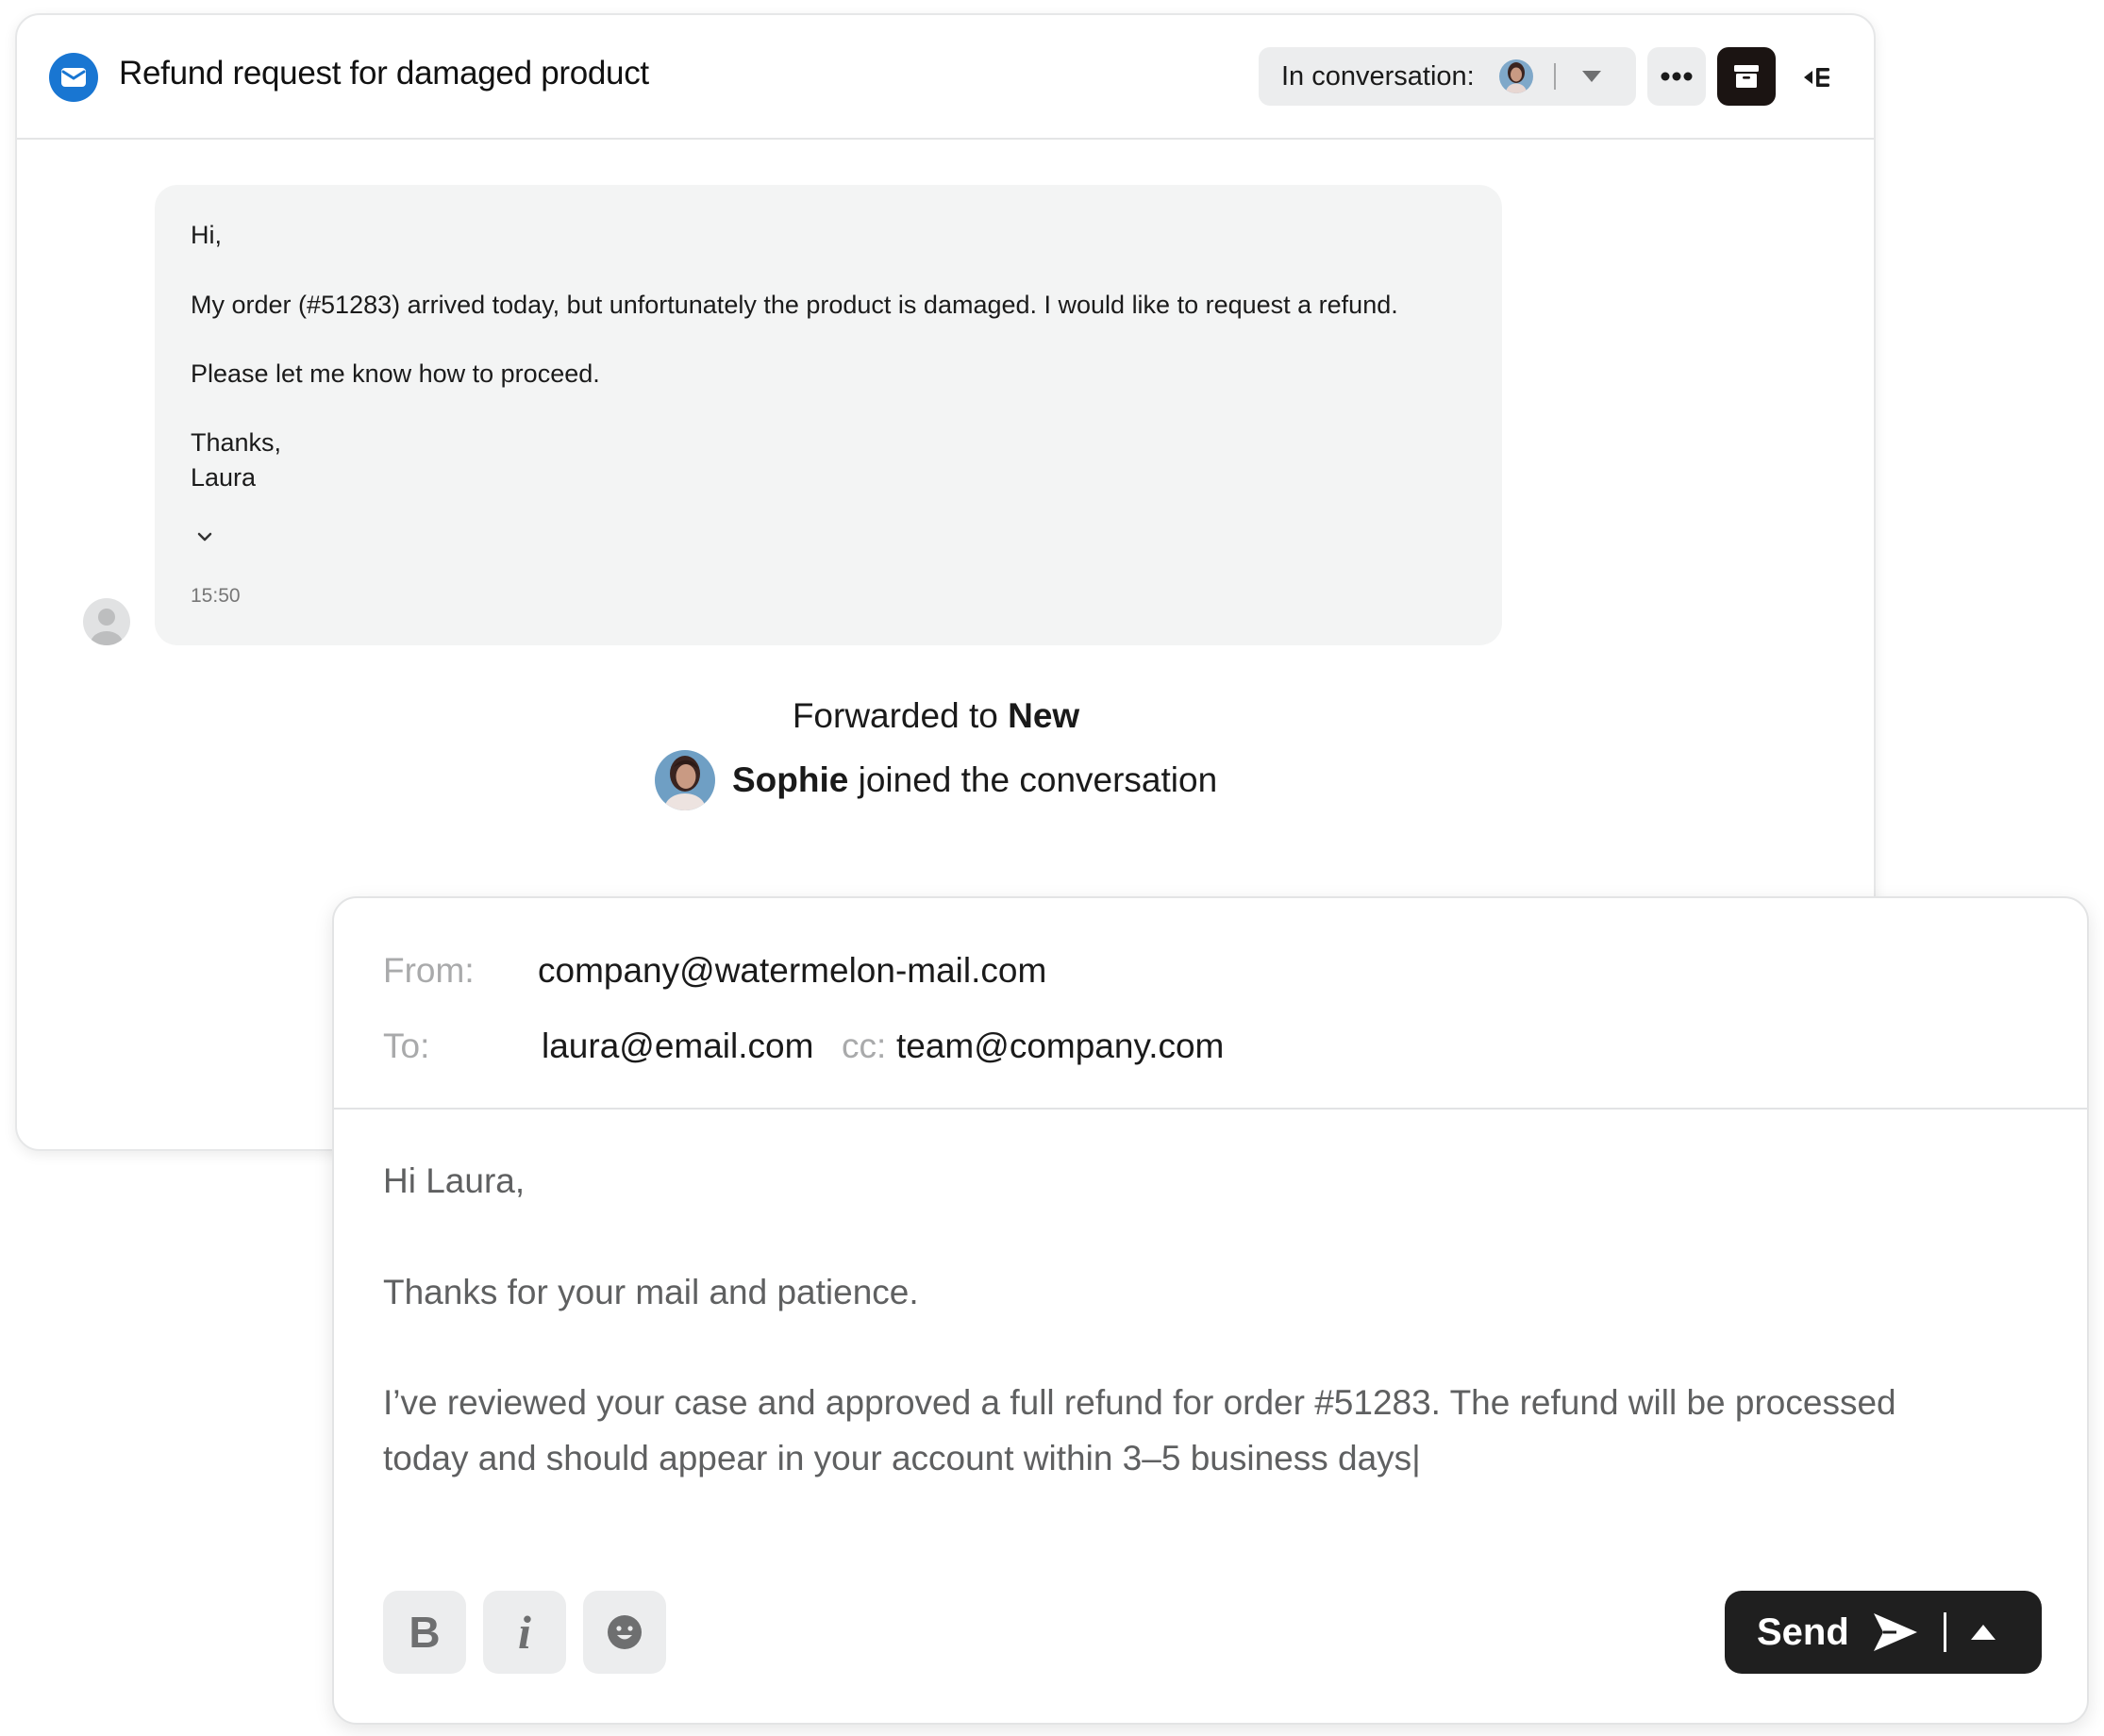 The width and height of the screenshot is (2104, 1736). I want to click on more-options-button, so click(1676, 77).